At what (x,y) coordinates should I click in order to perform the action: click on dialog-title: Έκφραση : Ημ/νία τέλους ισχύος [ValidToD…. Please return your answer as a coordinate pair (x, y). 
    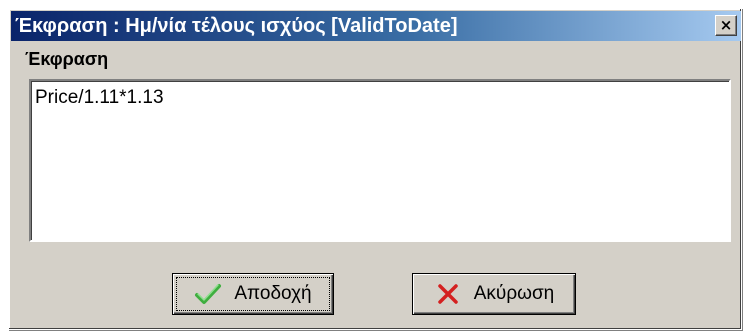
    Looking at the image, I should click on (236, 26).